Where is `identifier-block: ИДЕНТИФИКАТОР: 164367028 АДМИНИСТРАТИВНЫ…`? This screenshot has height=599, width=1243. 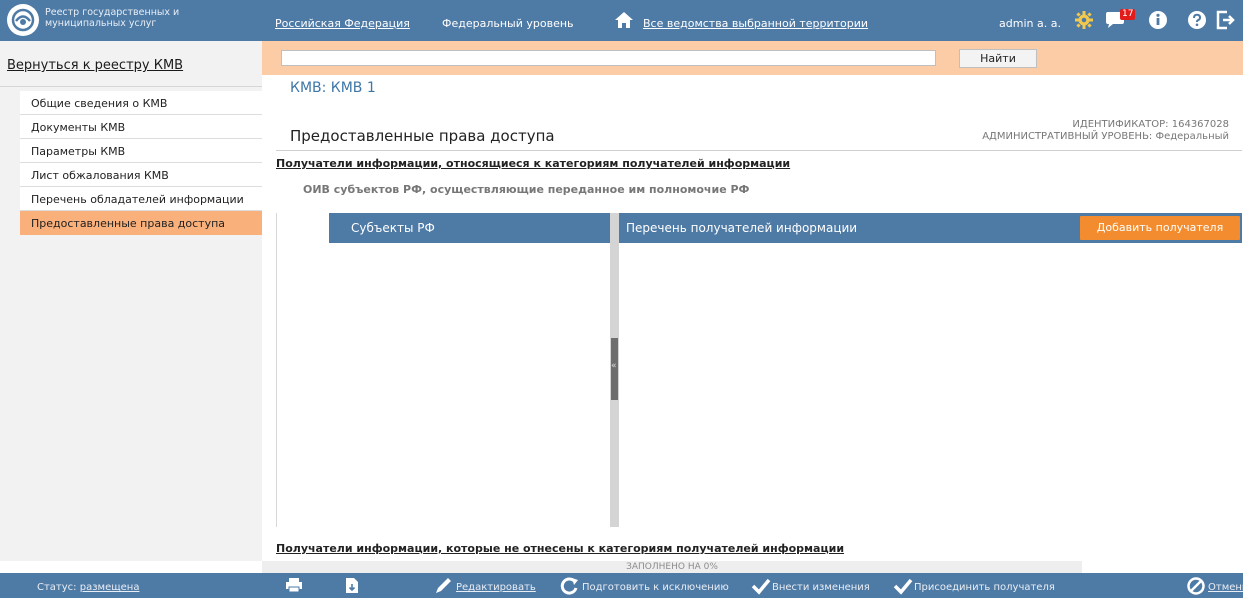 identifier-block: ИДЕНТИФИКАТОР: 164367028 АДМИНИСТРАТИВНЫ… is located at coordinates (1105, 131).